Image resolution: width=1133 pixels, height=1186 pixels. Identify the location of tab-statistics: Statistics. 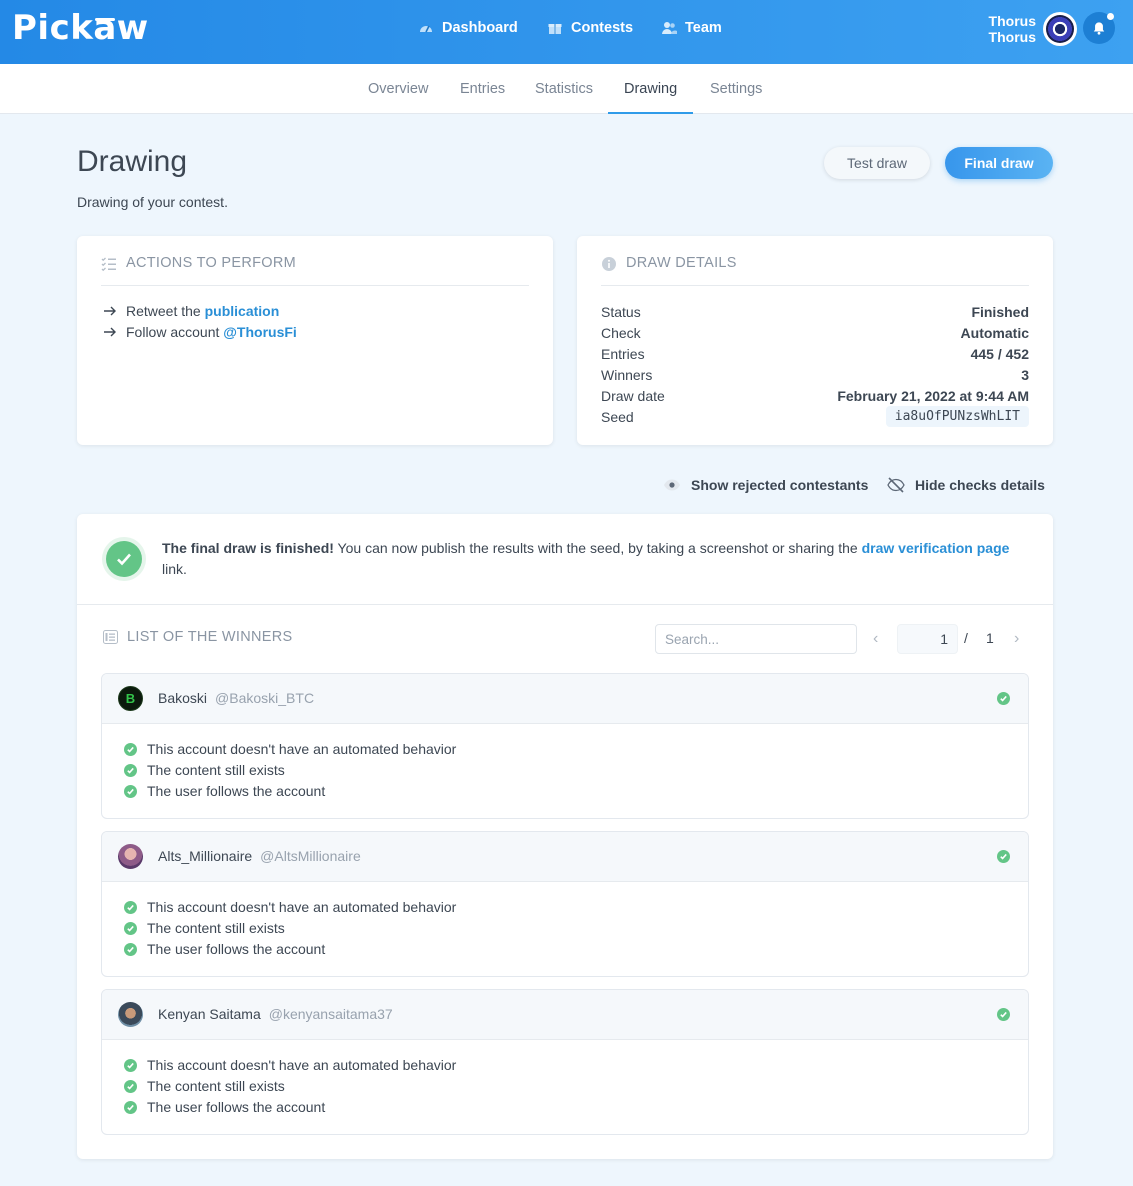
(564, 89).